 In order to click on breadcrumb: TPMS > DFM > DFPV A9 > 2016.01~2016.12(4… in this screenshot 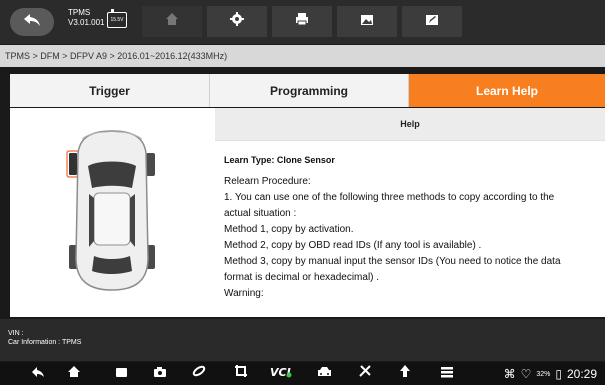, I will do `click(302, 56)`.